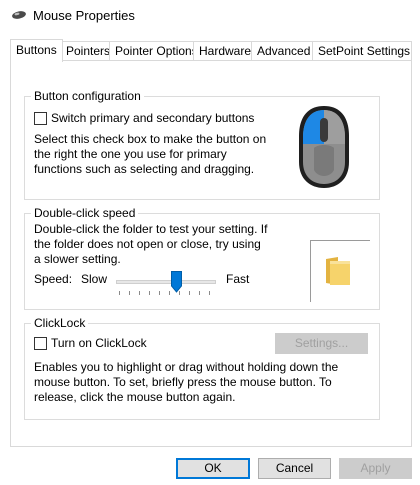 Image resolution: width=420 pixels, height=485 pixels. I want to click on speed-label: Speed:, so click(53, 279).